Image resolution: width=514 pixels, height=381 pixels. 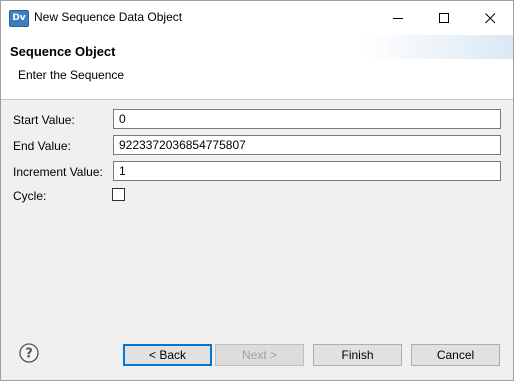 I want to click on window-title: New Sequence Data Object, so click(x=108, y=17).